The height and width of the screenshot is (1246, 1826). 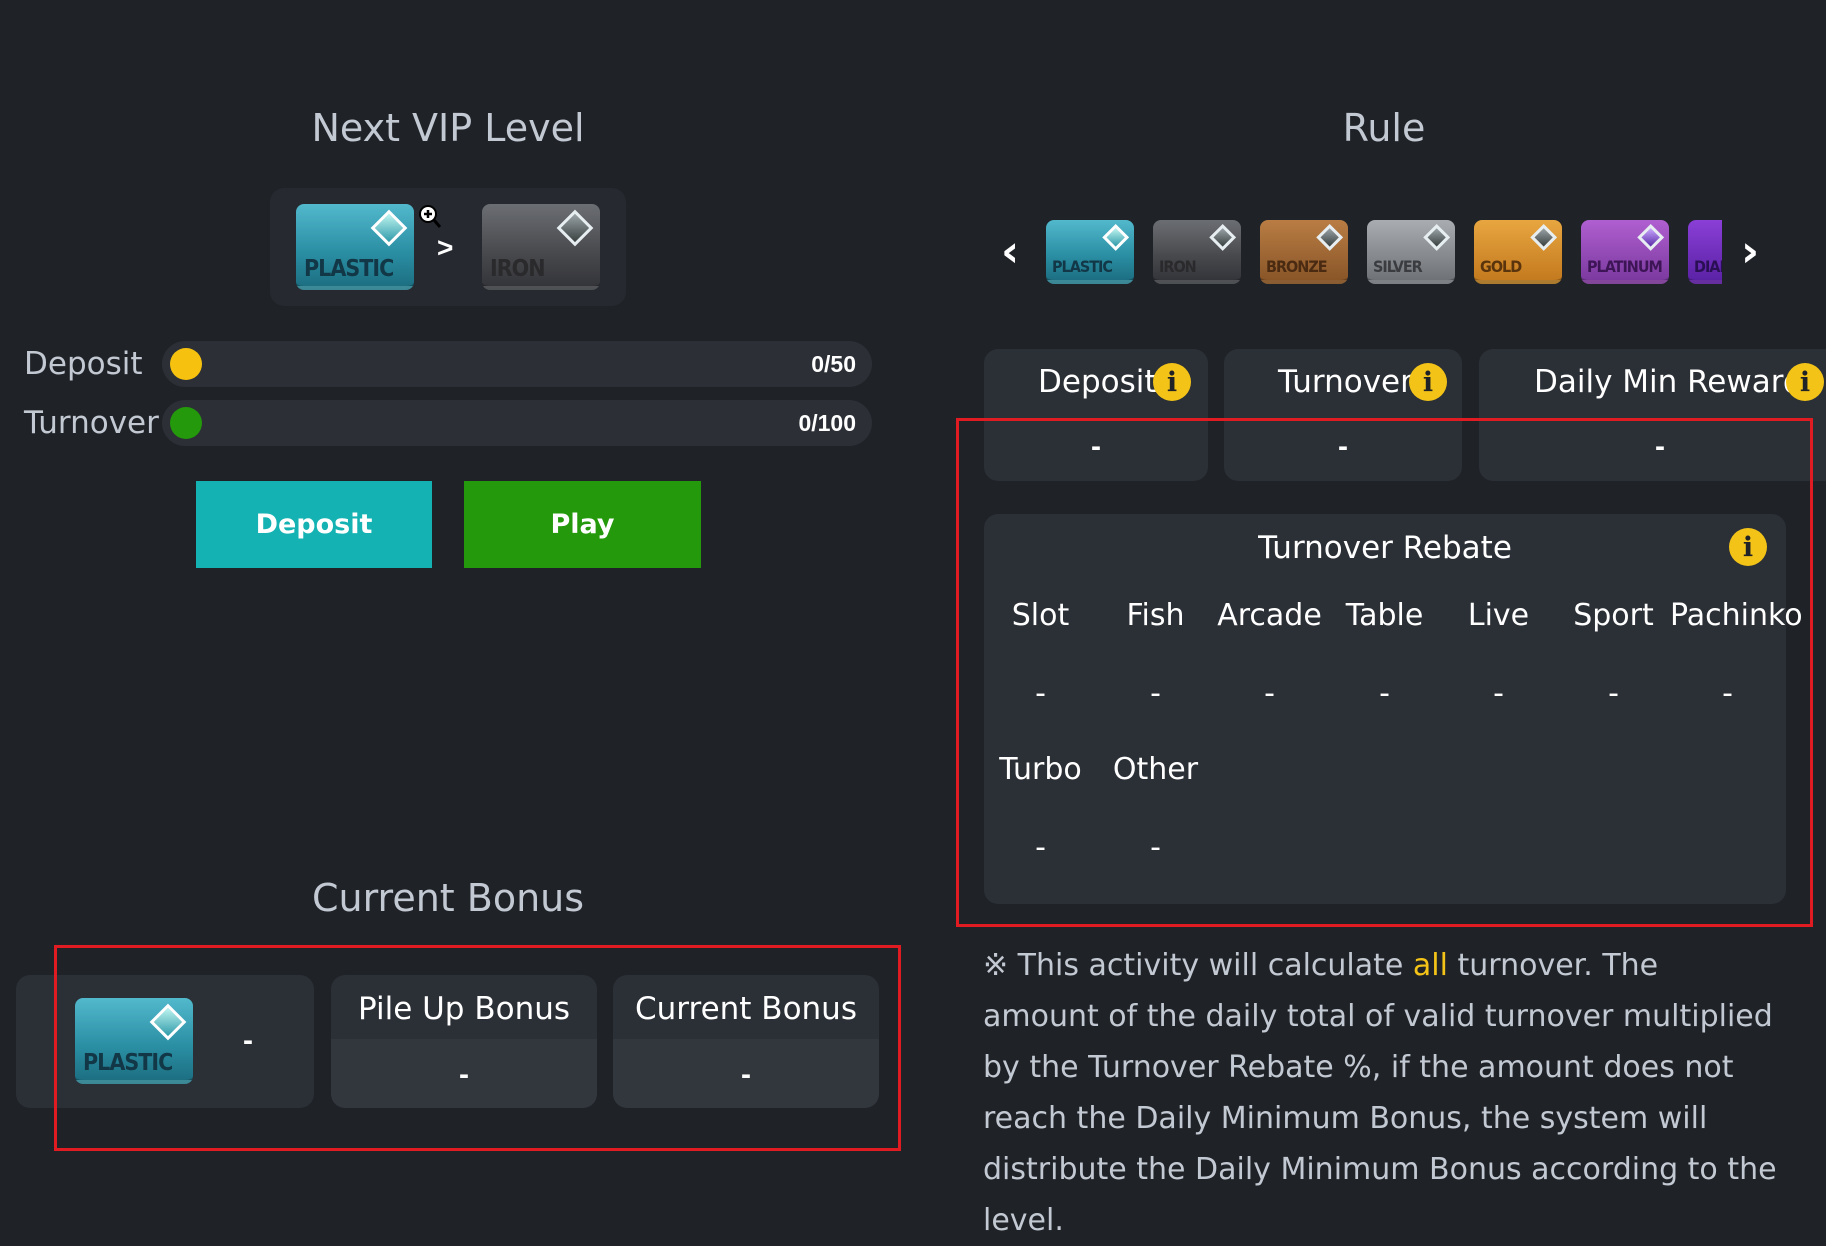 What do you see at coordinates (541, 247) in the screenshot?
I see `next-level-card: IRON` at bounding box center [541, 247].